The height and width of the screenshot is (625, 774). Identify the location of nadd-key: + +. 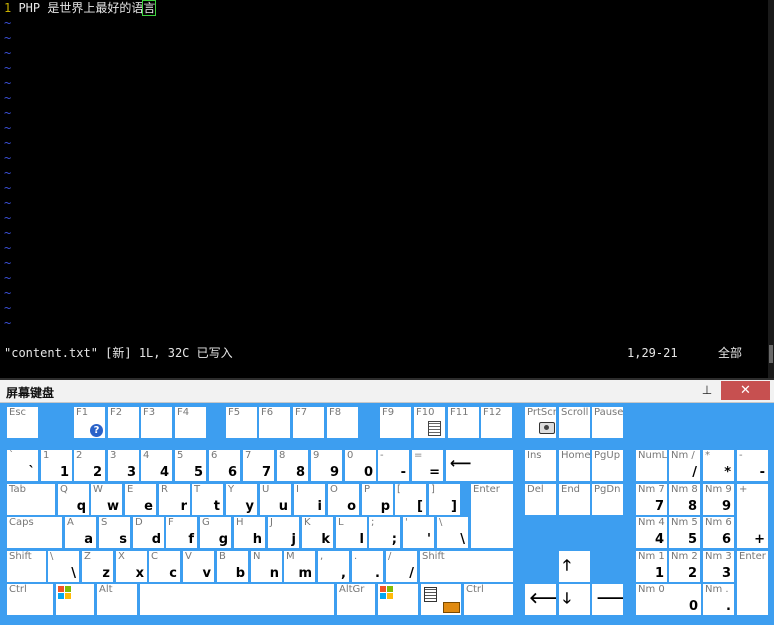
(752, 516).